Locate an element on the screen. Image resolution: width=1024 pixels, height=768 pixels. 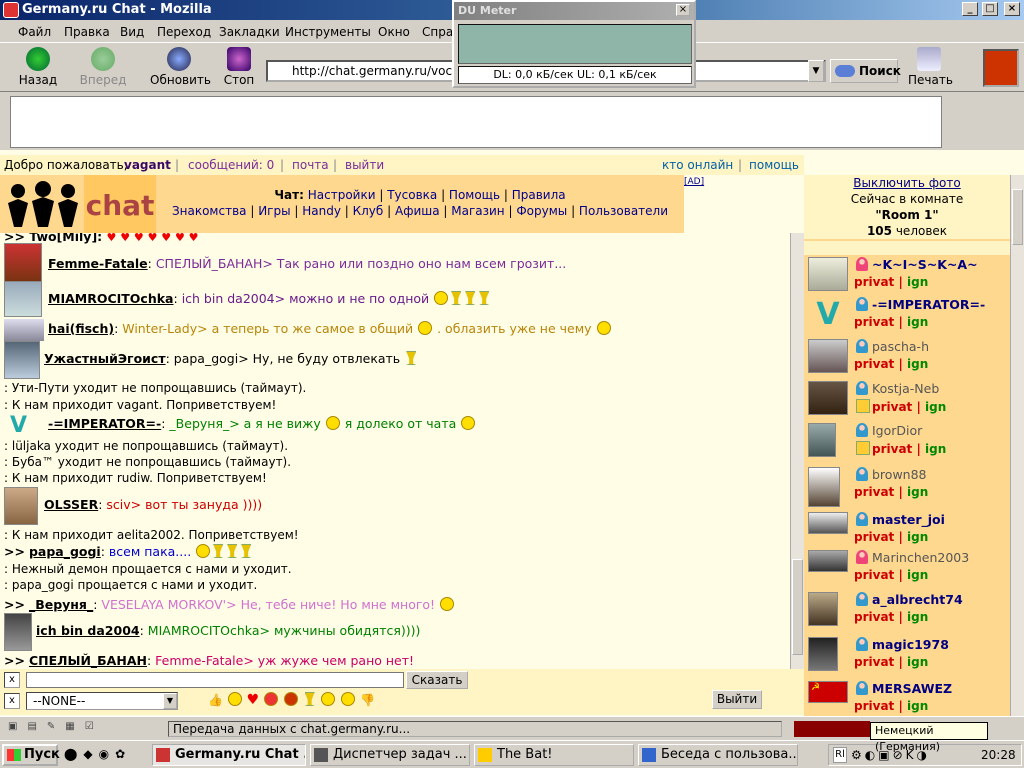
user-name: magic1978 is located at coordinates (902, 644).